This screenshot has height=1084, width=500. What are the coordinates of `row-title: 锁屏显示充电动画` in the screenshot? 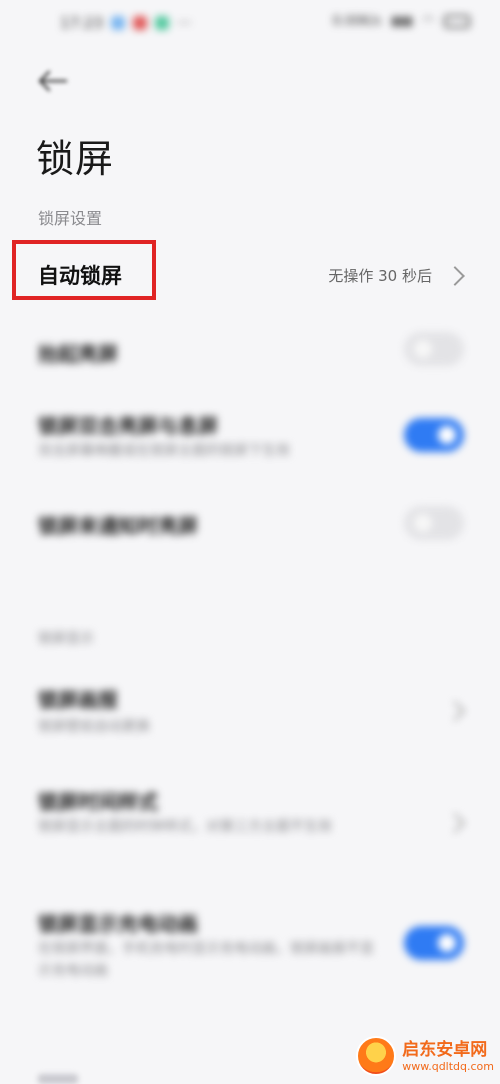 It's located at (118, 924).